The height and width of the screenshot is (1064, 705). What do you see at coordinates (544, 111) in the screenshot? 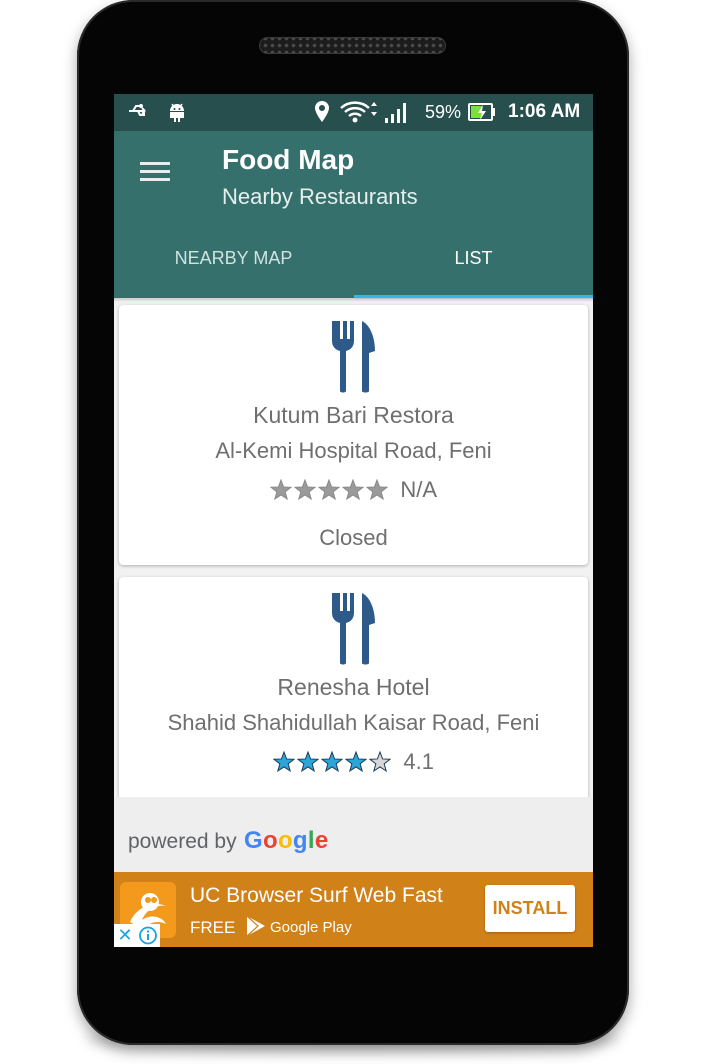
I see `clock: 1:06 AM` at bounding box center [544, 111].